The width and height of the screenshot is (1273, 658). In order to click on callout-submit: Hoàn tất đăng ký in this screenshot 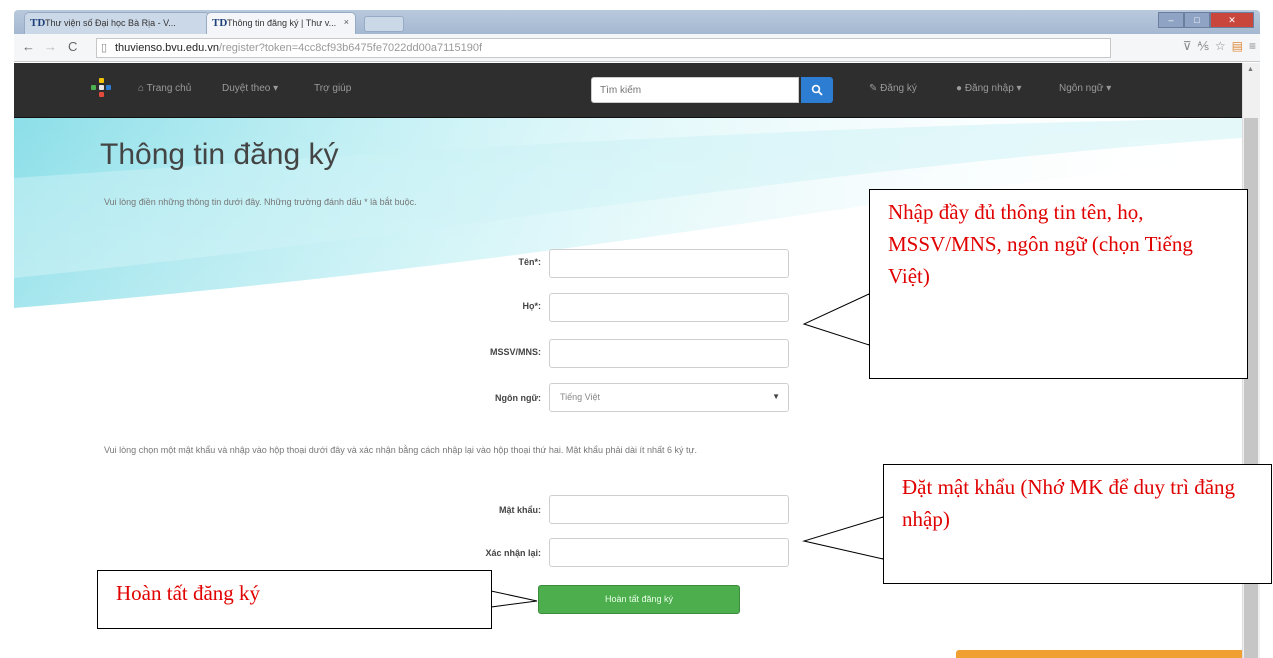, I will do `click(294, 599)`.